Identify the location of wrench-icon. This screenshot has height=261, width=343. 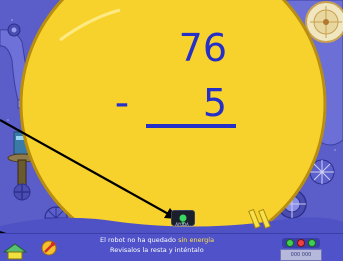
(49, 248).